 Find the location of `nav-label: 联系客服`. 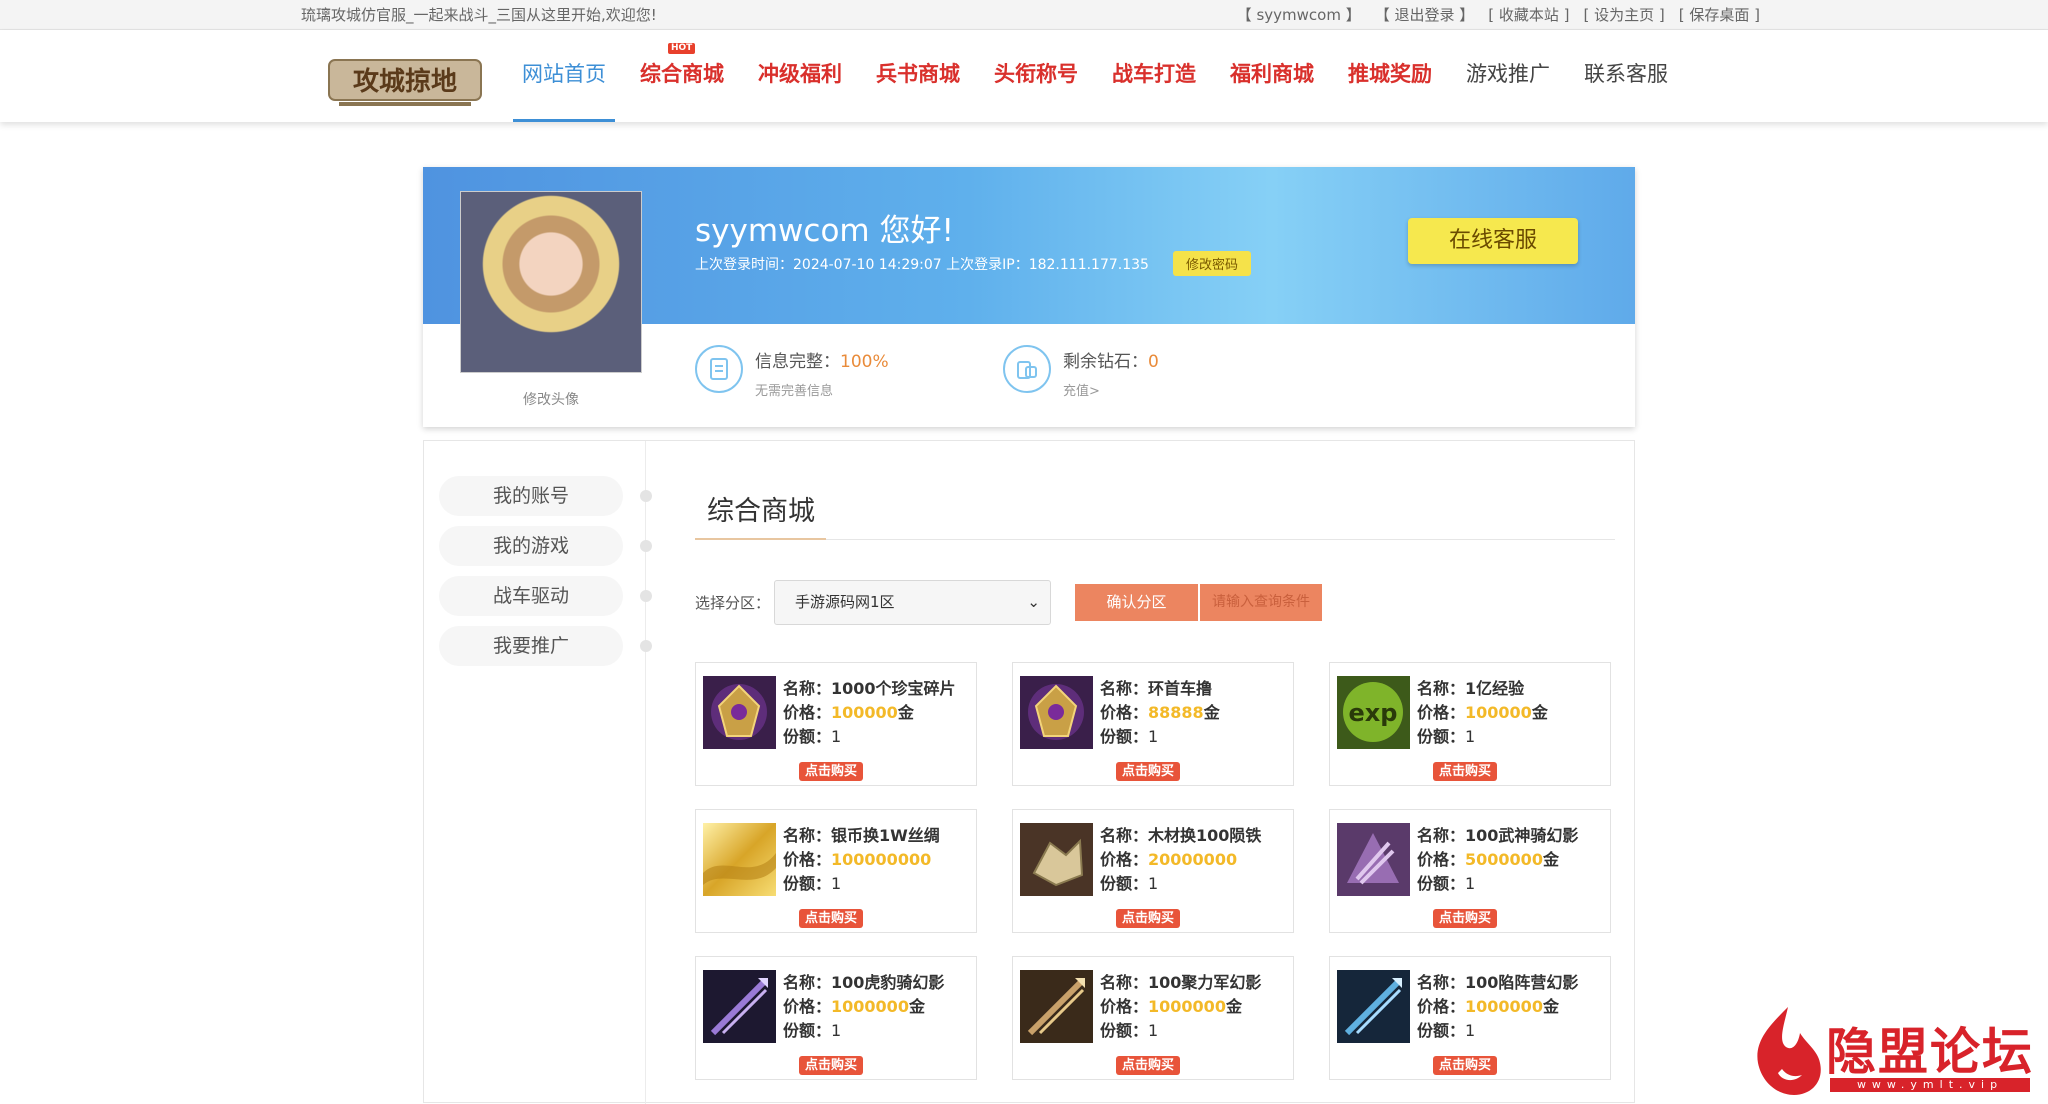

nav-label: 联系客服 is located at coordinates (1626, 74).